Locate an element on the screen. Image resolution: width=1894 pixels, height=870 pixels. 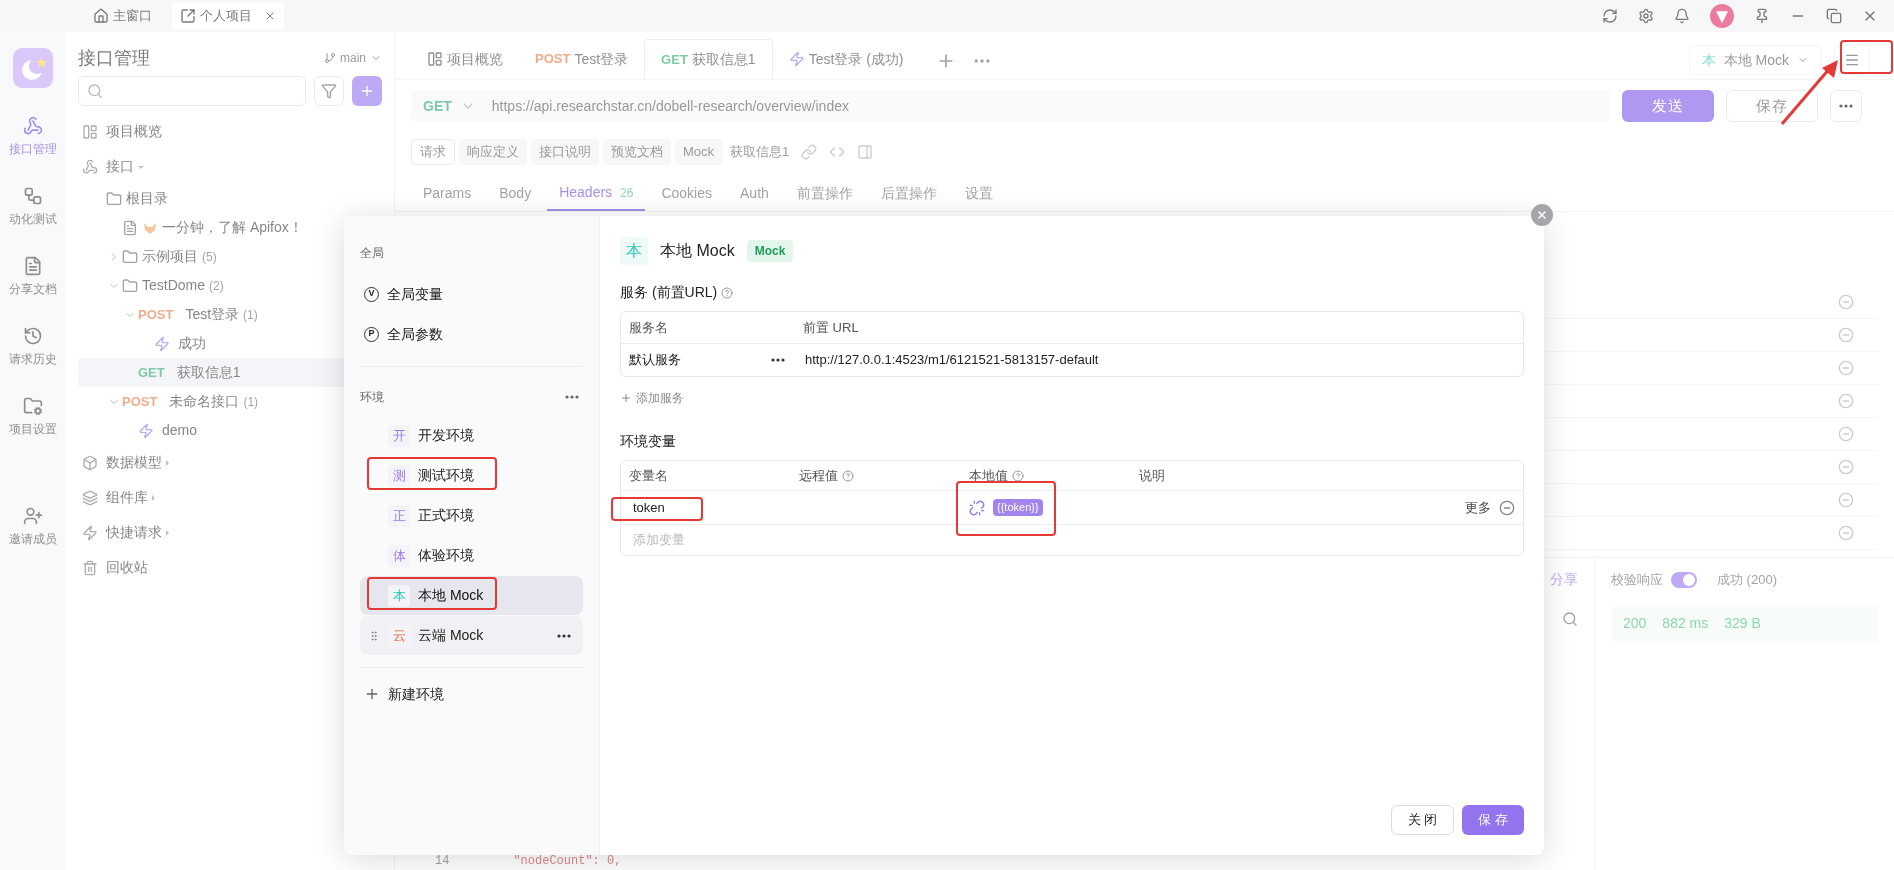
sidebar-item: 数据模型 is located at coordinates (212, 462).